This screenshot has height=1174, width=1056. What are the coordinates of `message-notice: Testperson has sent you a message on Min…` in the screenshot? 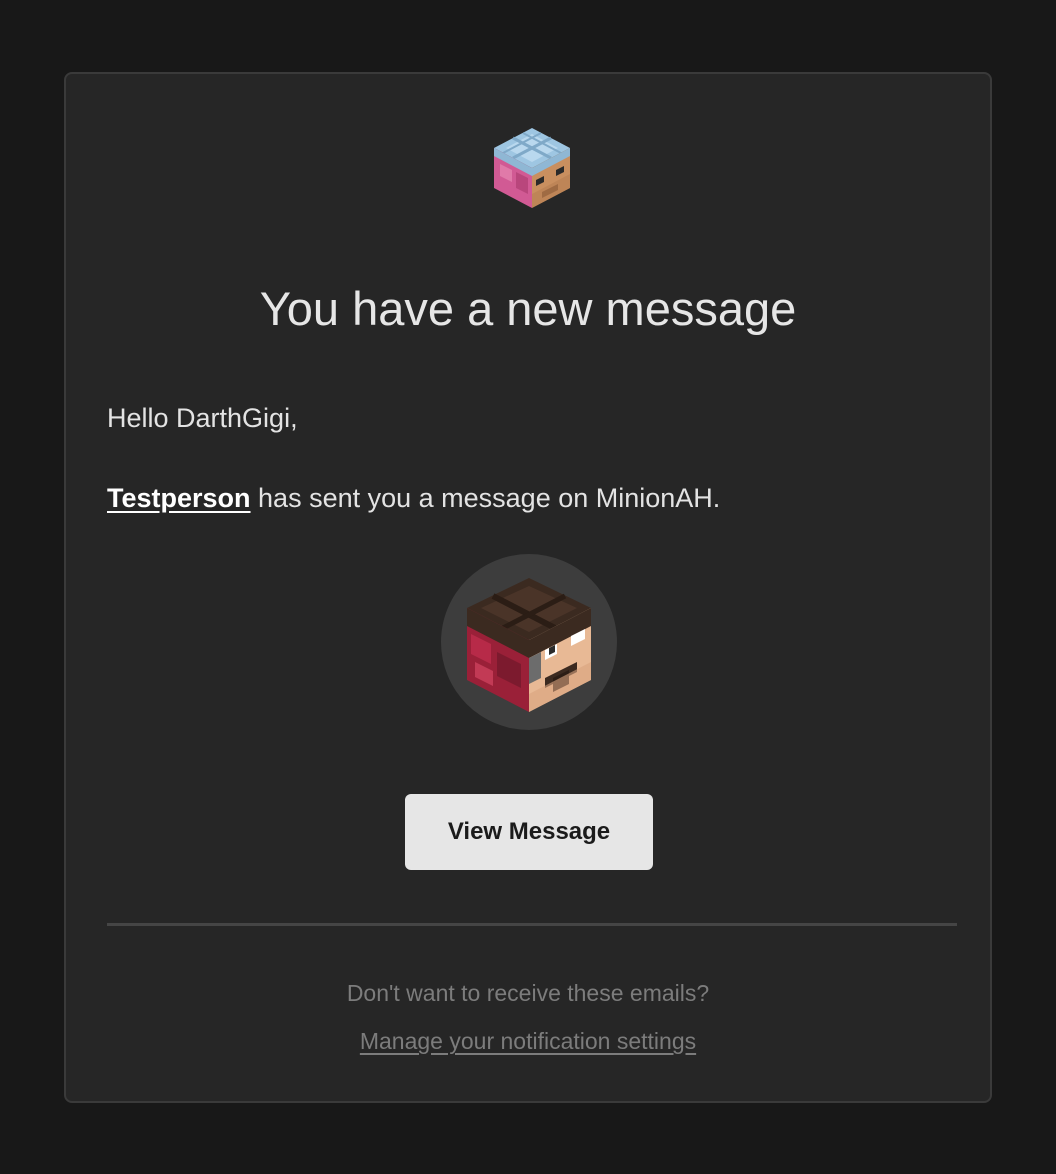 It's located at (413, 498).